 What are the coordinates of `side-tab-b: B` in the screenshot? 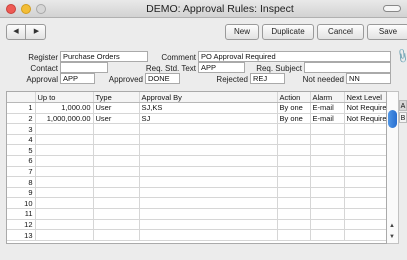 It's located at (403, 117).